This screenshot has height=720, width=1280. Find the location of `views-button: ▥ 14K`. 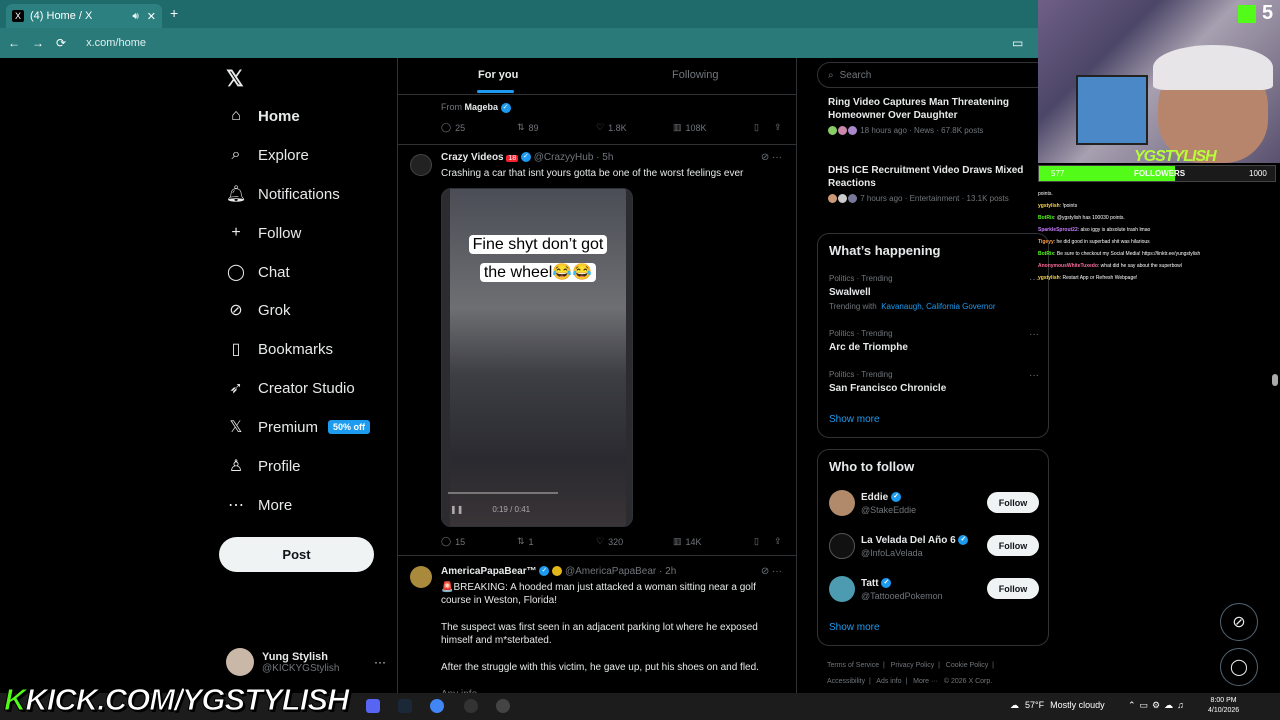

views-button: ▥ 14K is located at coordinates (687, 541).